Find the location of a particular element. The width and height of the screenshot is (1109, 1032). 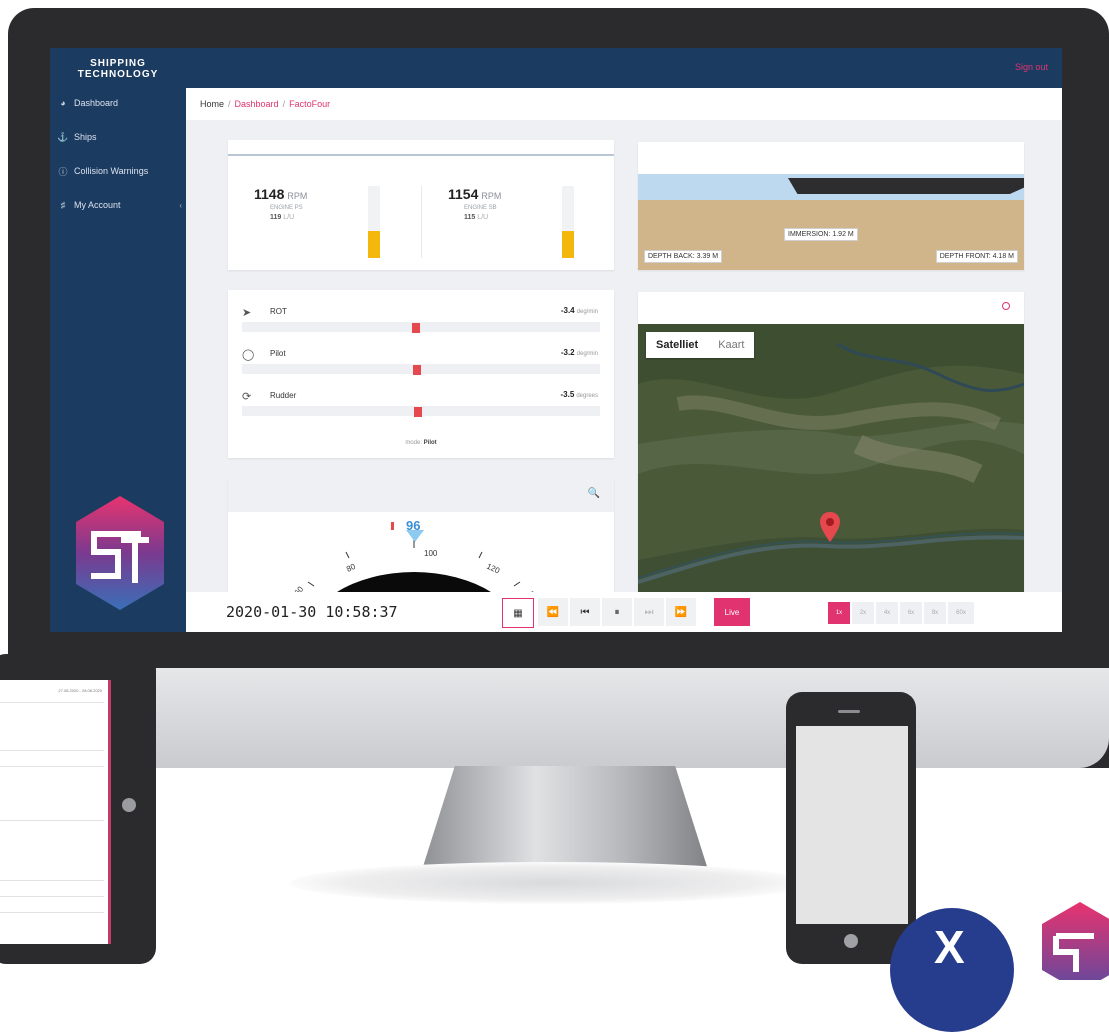

monitor-chin is located at coordinates (629, 718).